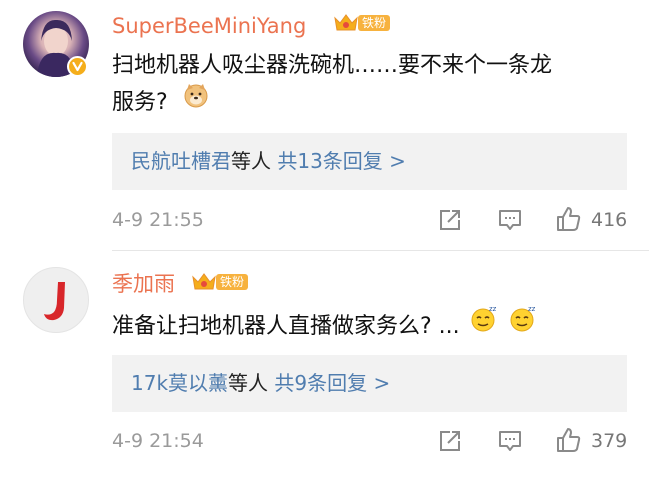 This screenshot has width=649, height=484. I want to click on comment-text: 服务?, so click(160, 103).